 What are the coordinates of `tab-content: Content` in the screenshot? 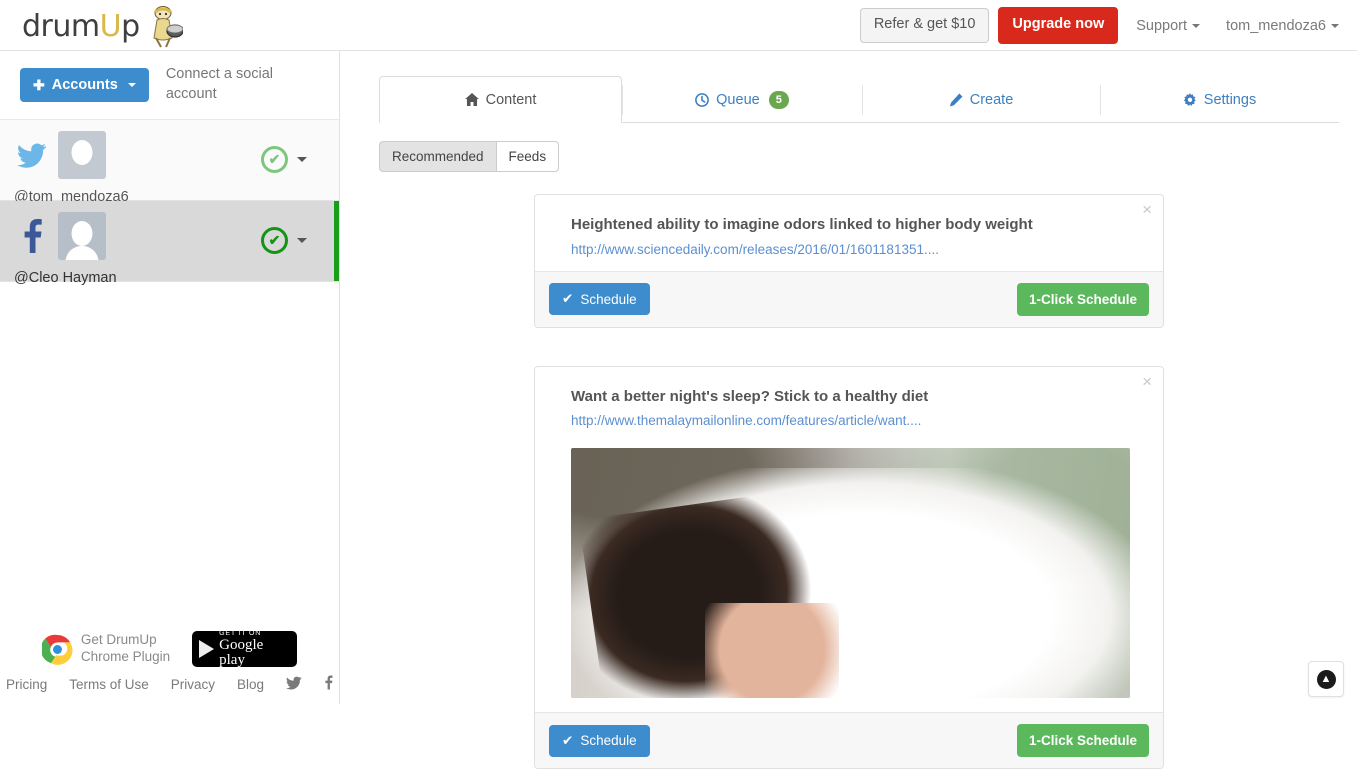 It's located at (500, 99).